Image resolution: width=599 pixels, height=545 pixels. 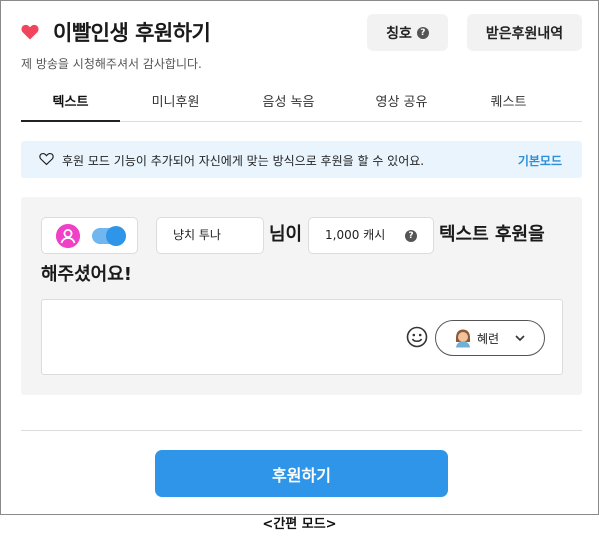 I want to click on amount-field: 1,000 캐시 ?, so click(x=371, y=235).